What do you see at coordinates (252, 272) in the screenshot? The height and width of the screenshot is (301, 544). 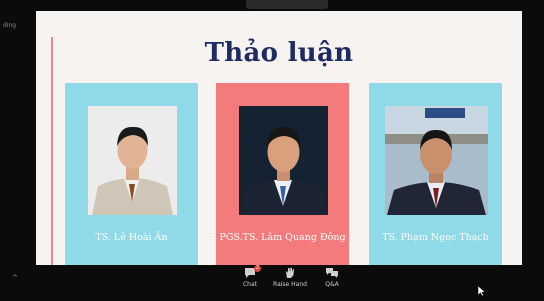 I see `chat-icon: 2` at bounding box center [252, 272].